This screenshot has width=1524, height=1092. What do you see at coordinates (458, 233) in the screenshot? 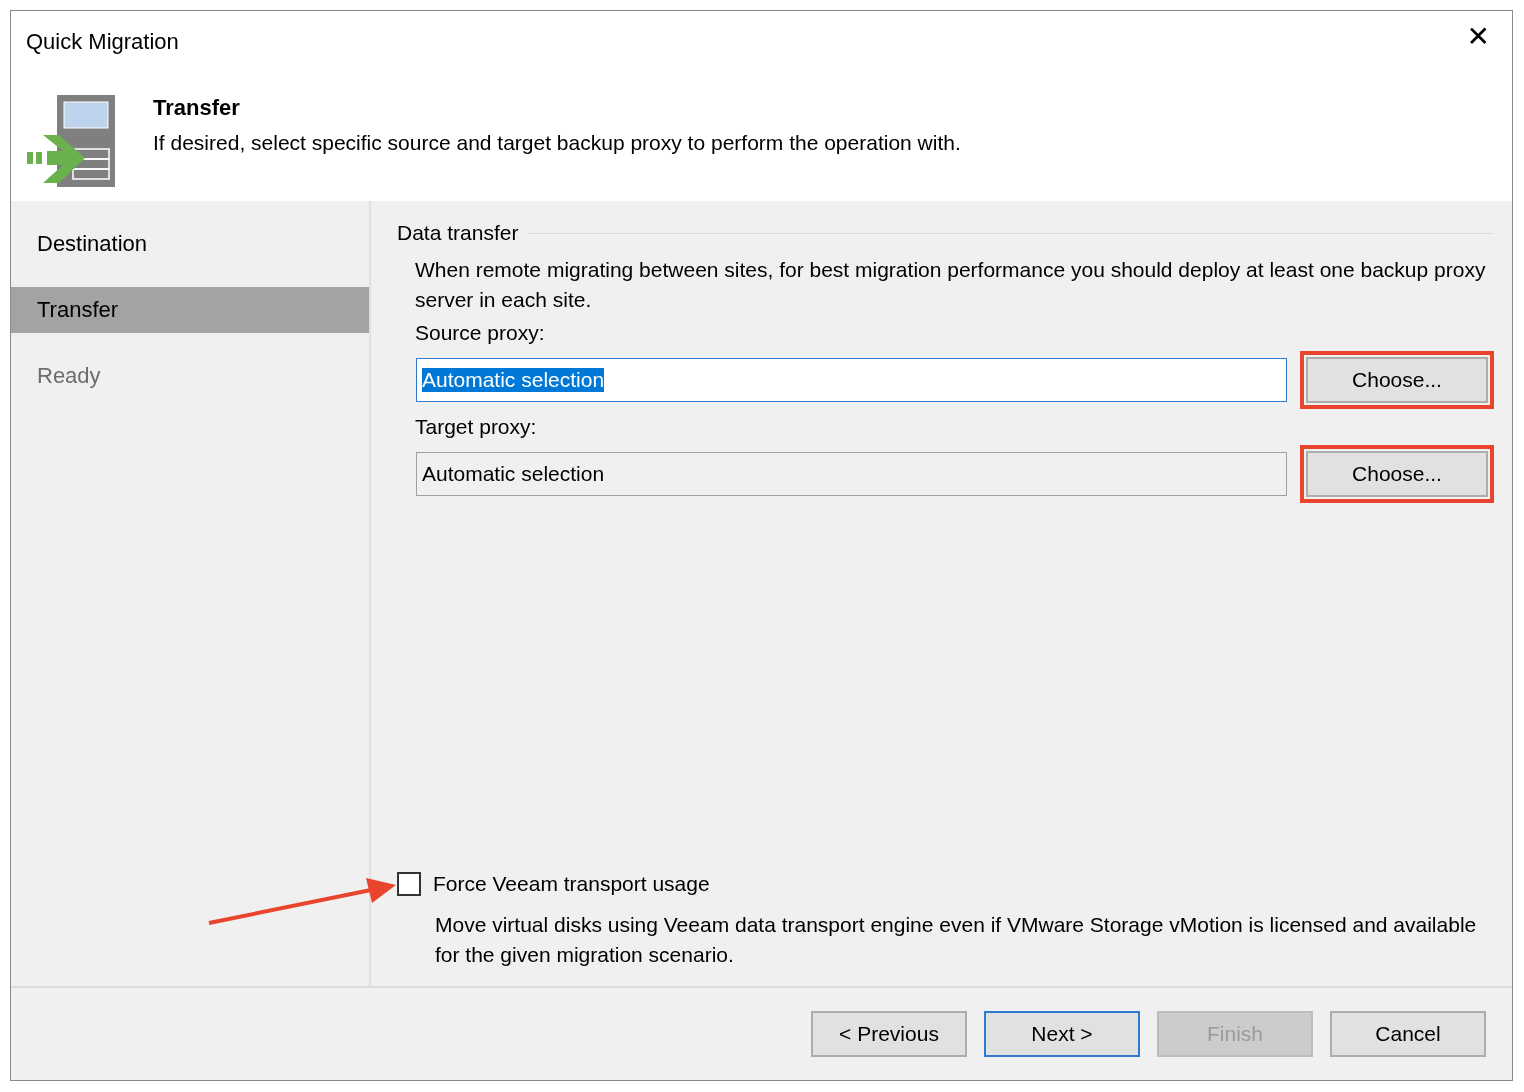
I see `group-title: Data transfer` at bounding box center [458, 233].